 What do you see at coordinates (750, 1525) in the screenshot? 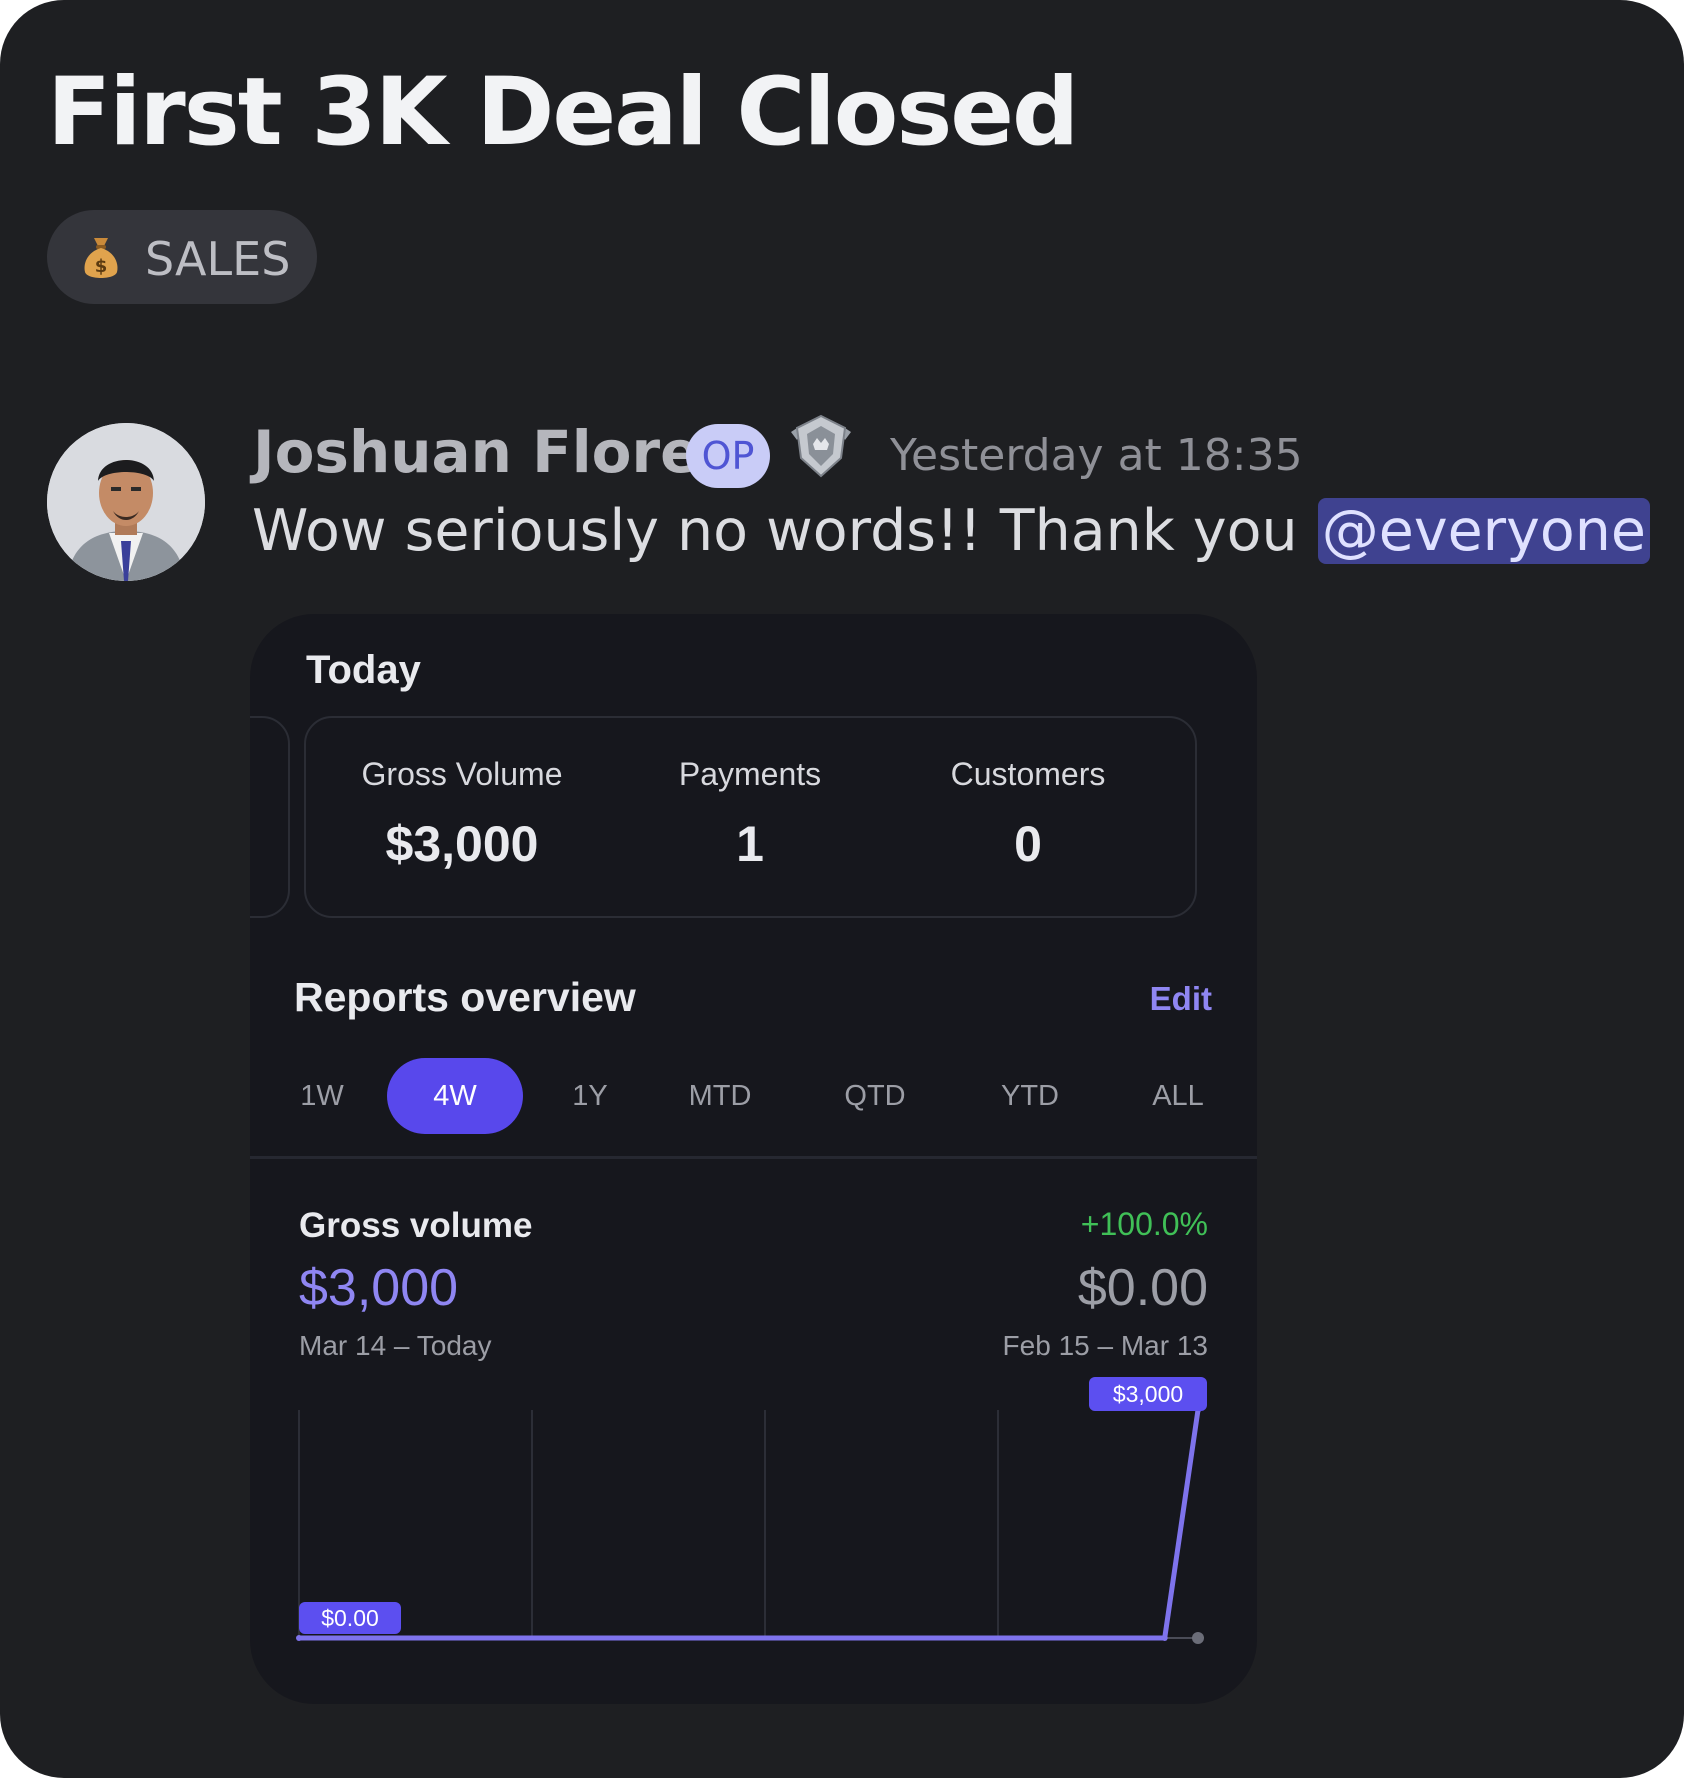
I see `chart-series-line` at bounding box center [750, 1525].